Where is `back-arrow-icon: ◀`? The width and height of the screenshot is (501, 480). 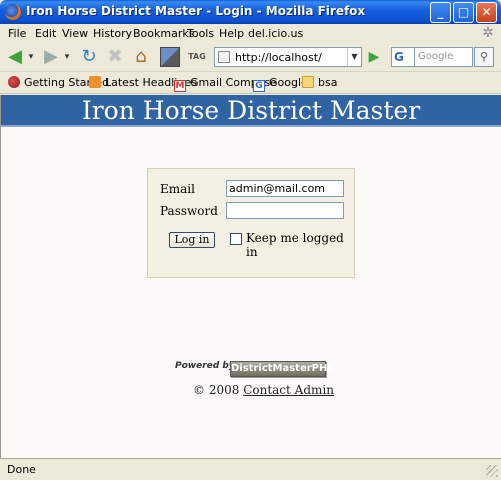 back-arrow-icon: ◀ is located at coordinates (15, 57).